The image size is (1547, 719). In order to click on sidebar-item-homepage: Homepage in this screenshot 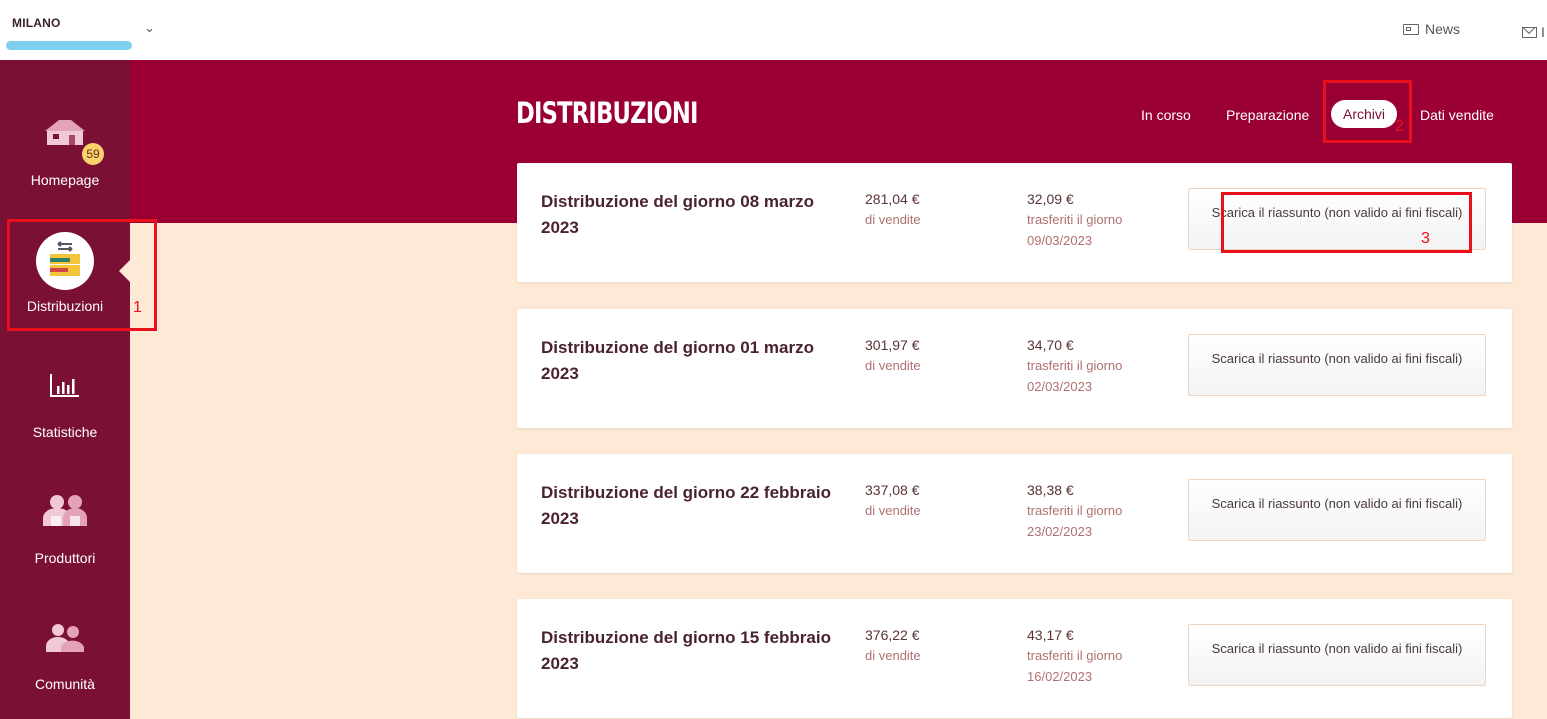, I will do `click(65, 124)`.